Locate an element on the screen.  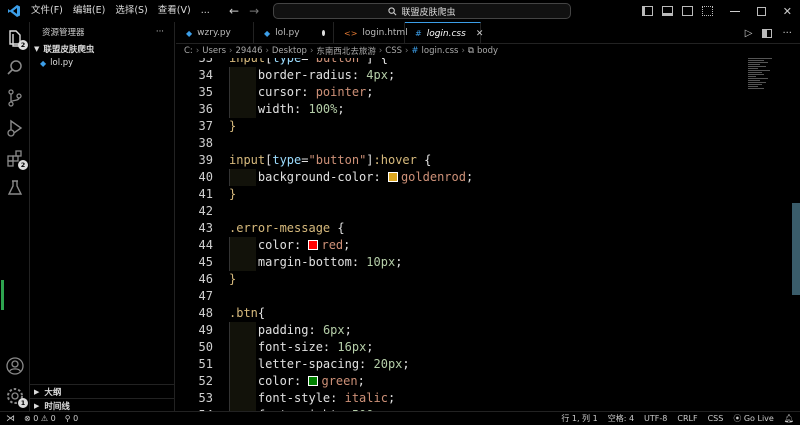
chevron-down-icon: ▼ is located at coordinates (37, 49).